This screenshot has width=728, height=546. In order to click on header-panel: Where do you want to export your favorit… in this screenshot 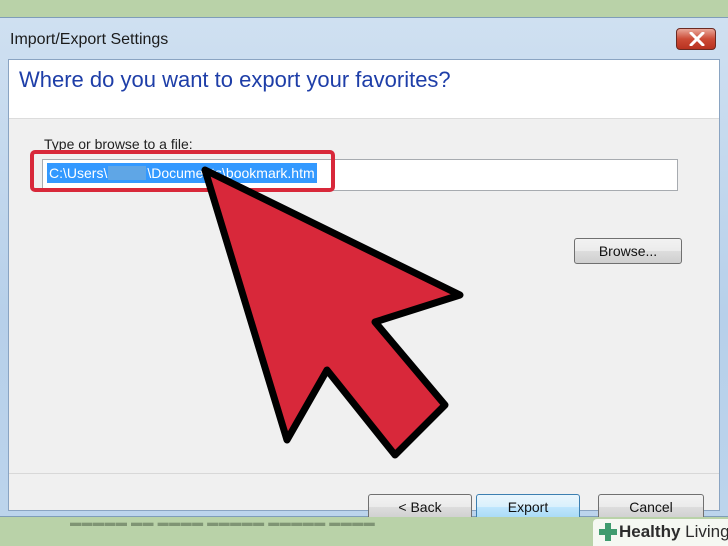, I will do `click(364, 89)`.